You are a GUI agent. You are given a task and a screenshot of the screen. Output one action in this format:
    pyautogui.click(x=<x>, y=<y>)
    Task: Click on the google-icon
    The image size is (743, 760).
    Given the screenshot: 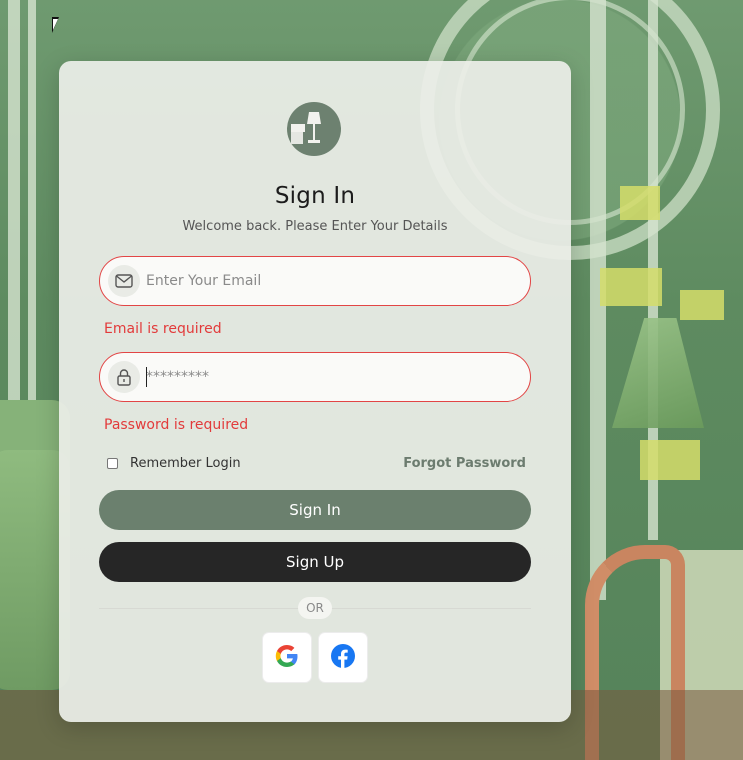 What is the action you would take?
    pyautogui.click(x=287, y=658)
    